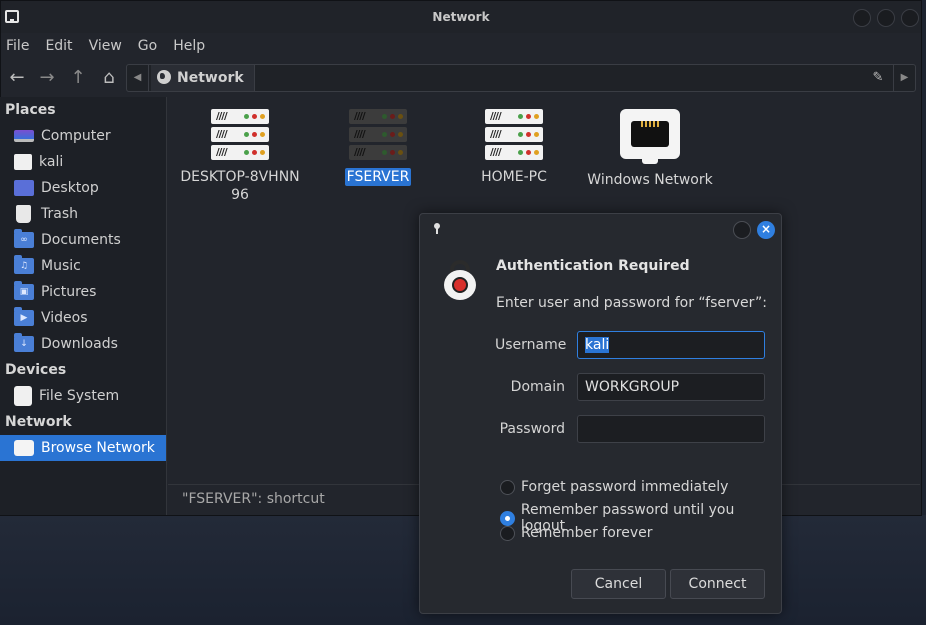 This screenshot has width=926, height=625. Describe the element at coordinates (36, 370) in the screenshot. I see `sidebar-heading-devices: Devices` at that location.